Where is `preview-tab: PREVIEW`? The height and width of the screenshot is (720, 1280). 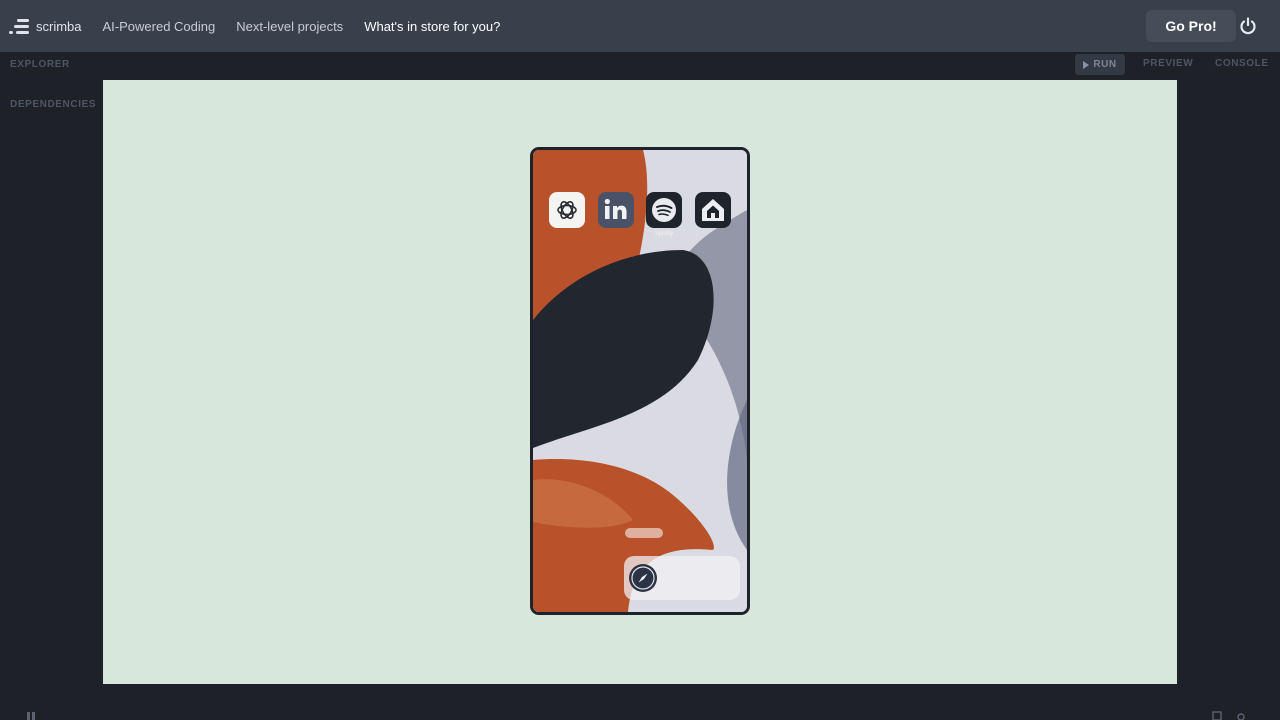 preview-tab: PREVIEW is located at coordinates (1168, 63).